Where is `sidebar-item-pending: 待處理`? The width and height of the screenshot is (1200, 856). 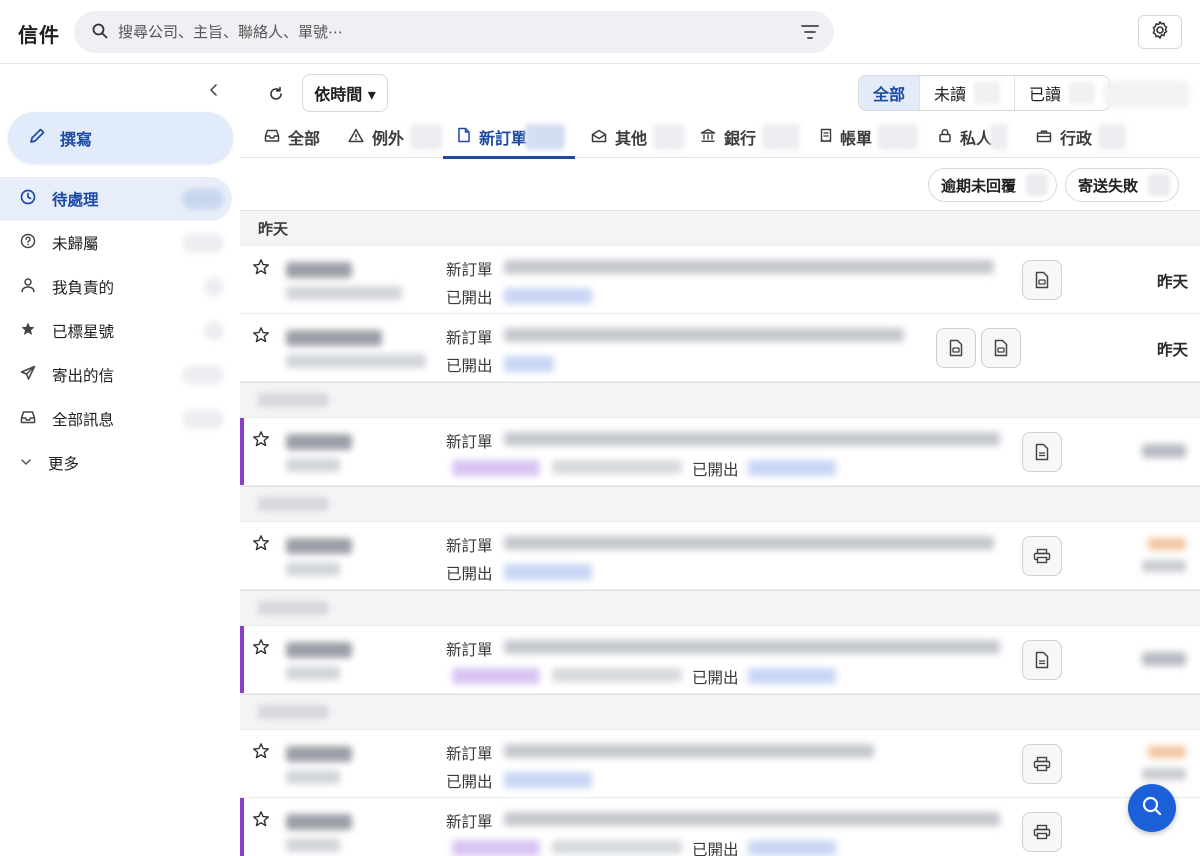 sidebar-item-pending: 待處理 is located at coordinates (116, 199).